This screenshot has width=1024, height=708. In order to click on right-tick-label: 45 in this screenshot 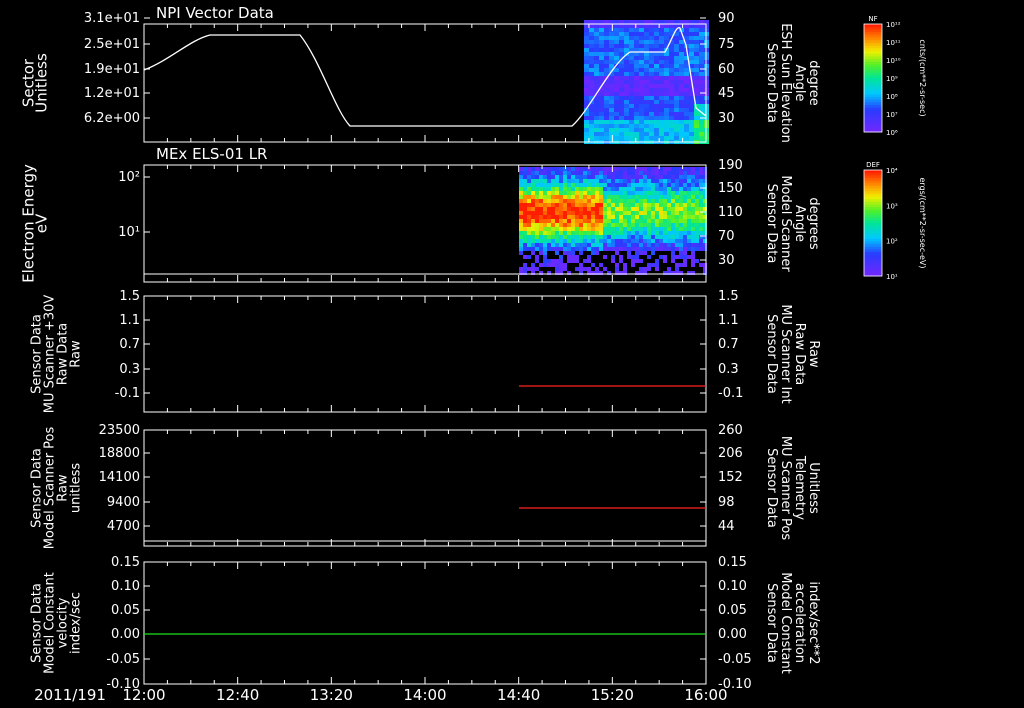, I will do `click(726, 93)`.